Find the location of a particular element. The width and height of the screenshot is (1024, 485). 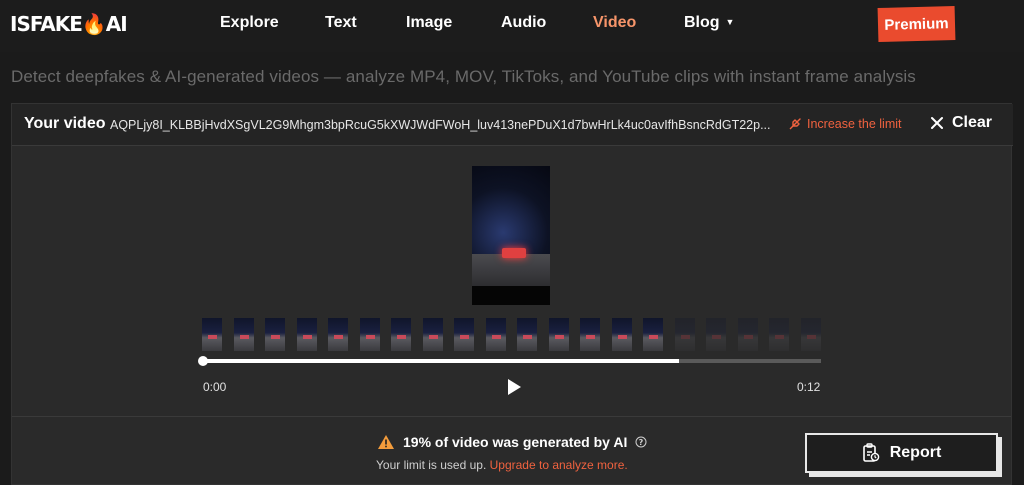

rocket-icon is located at coordinates (795, 124).